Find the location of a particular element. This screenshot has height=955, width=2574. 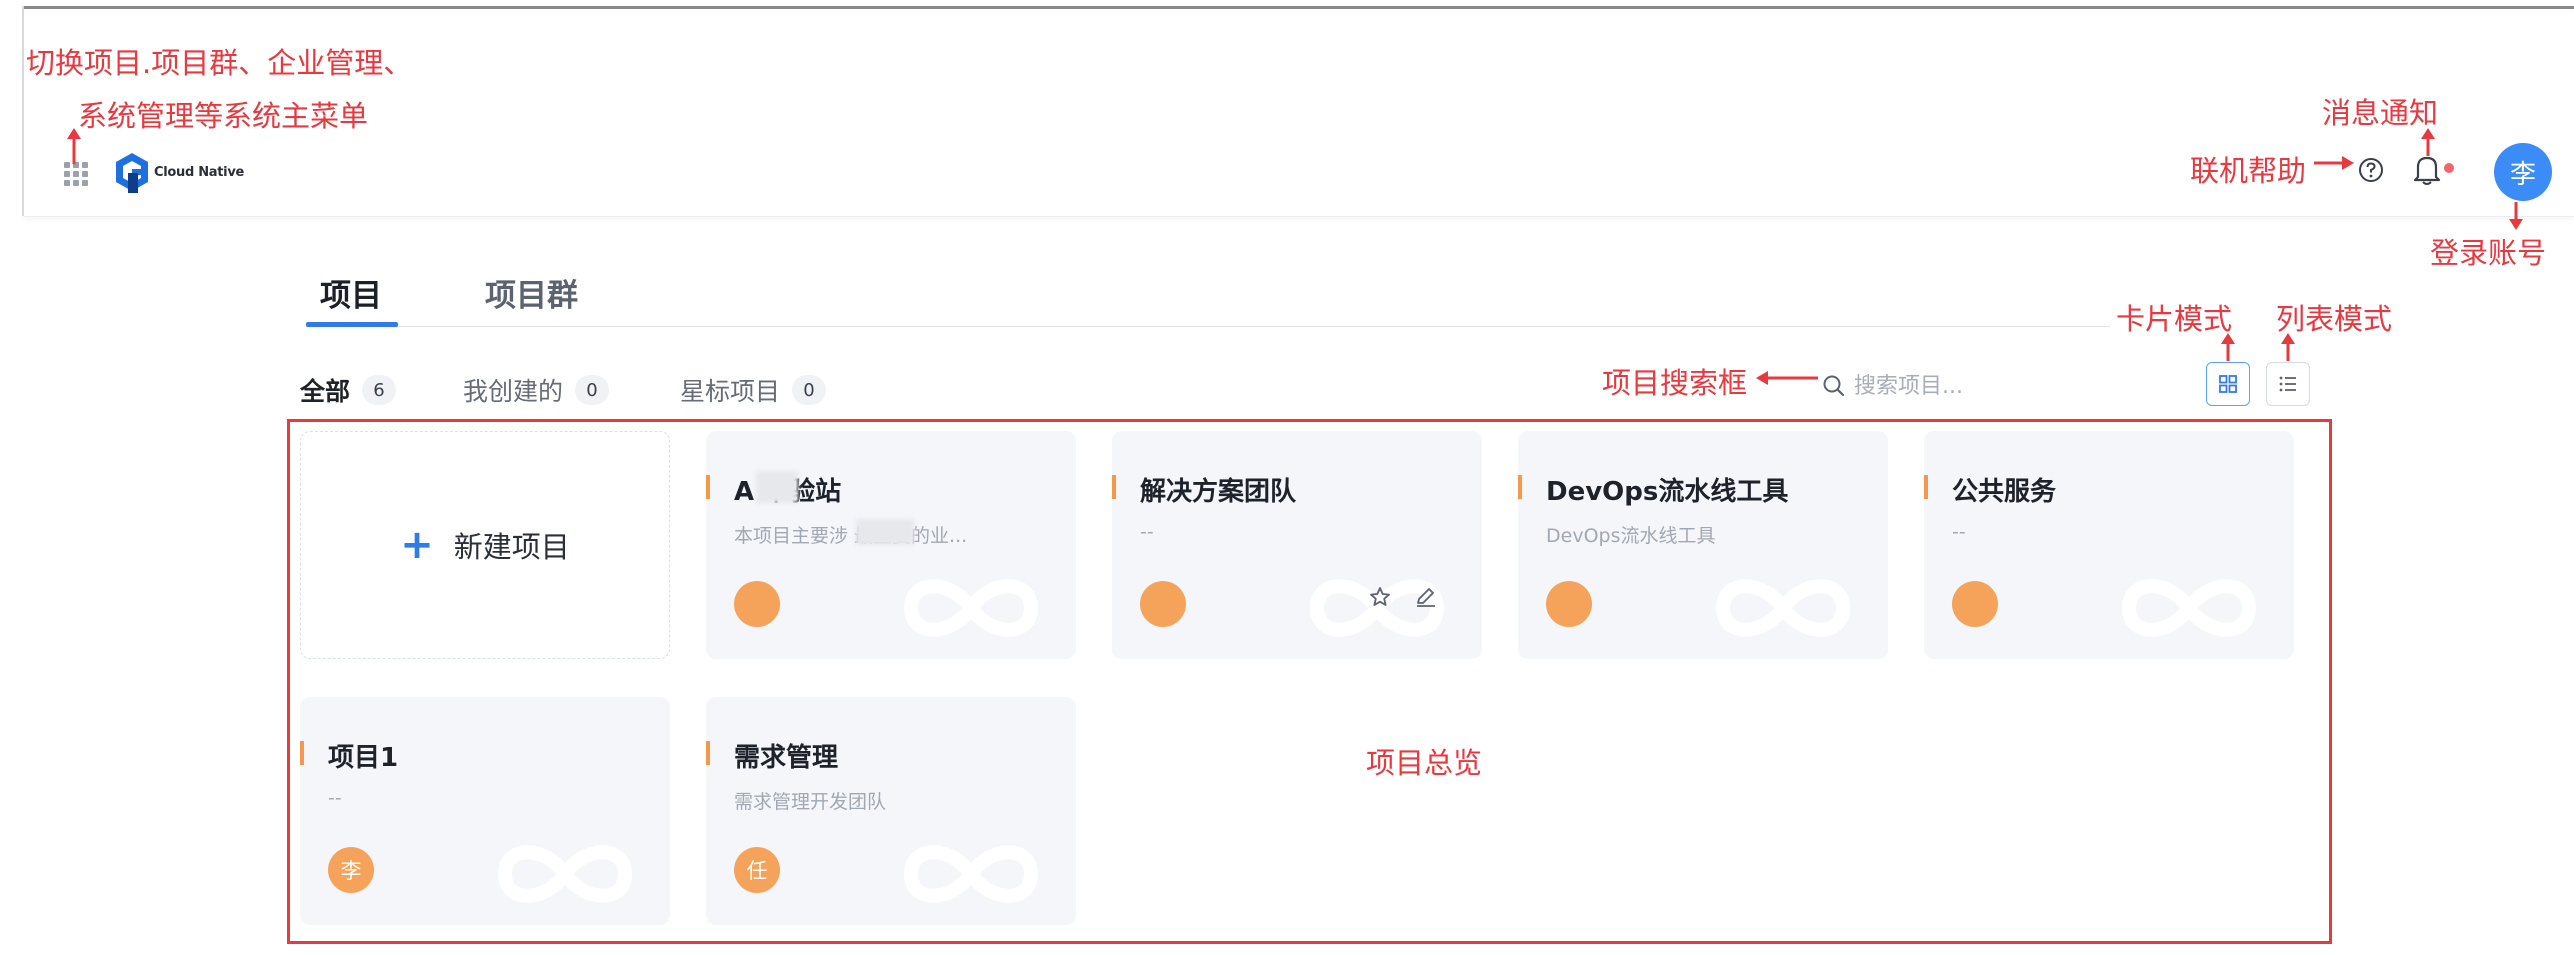

filter-count: 6 is located at coordinates (379, 390).